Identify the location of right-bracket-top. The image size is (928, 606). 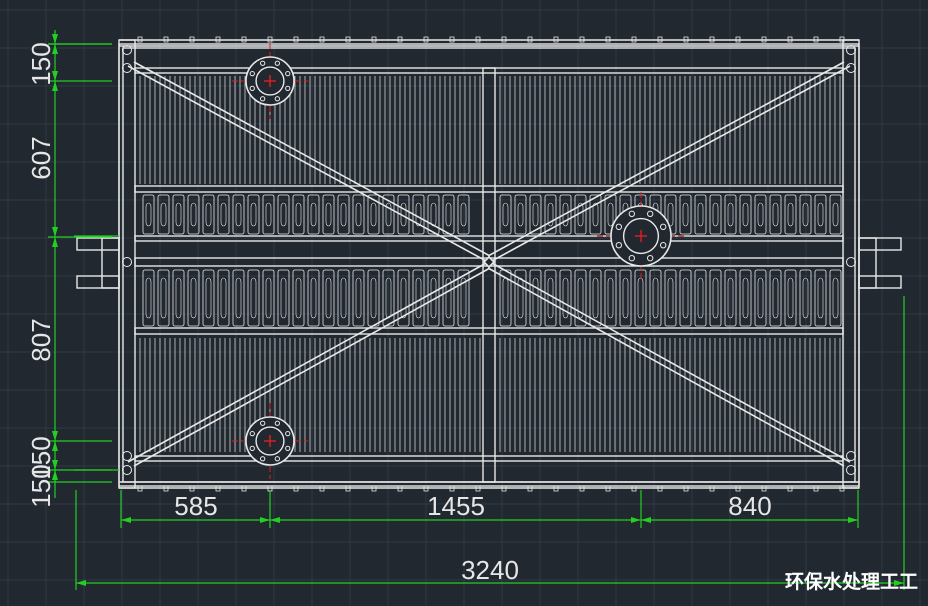
(880, 244).